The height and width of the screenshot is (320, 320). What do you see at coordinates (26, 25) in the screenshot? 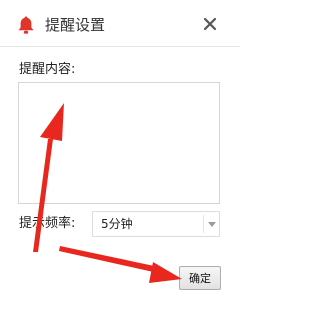
I see `bell-icon` at bounding box center [26, 25].